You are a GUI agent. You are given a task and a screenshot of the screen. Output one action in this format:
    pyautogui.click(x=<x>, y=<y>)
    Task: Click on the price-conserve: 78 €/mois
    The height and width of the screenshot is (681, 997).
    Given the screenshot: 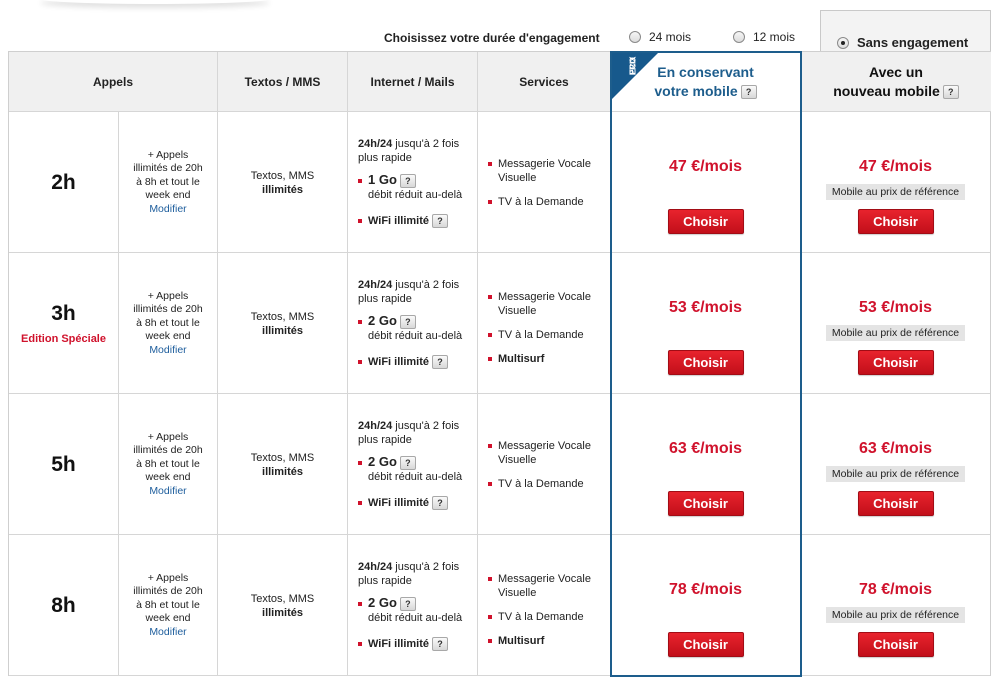 What is the action you would take?
    pyautogui.click(x=705, y=589)
    